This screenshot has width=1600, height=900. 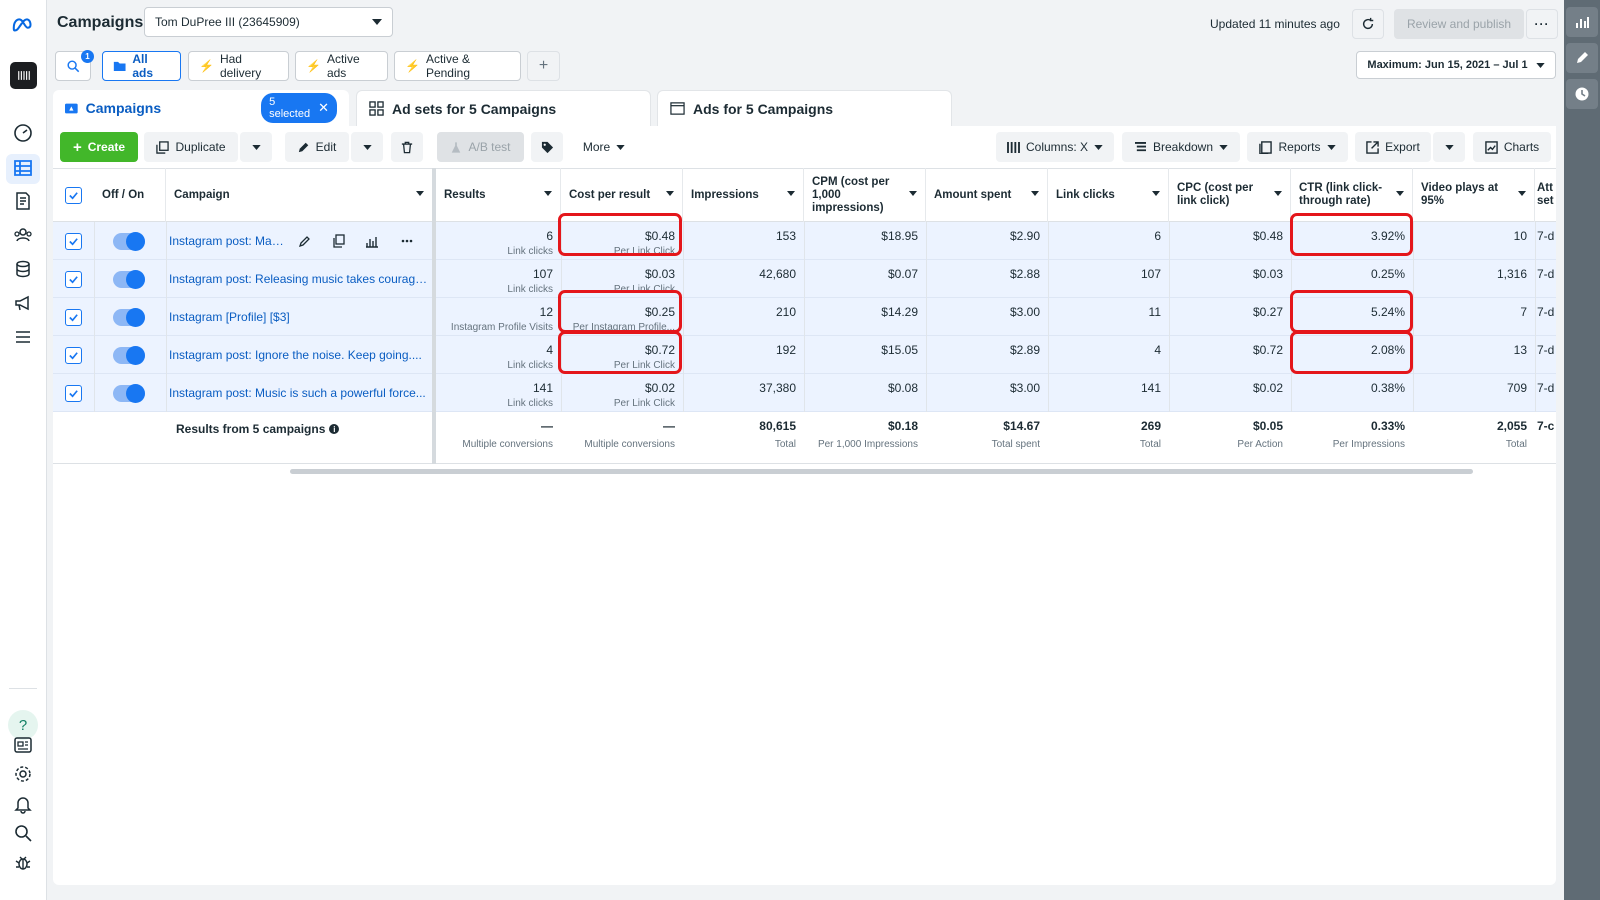 I want to click on cell-subtext: Instagram Profile Visits, so click(x=501, y=327).